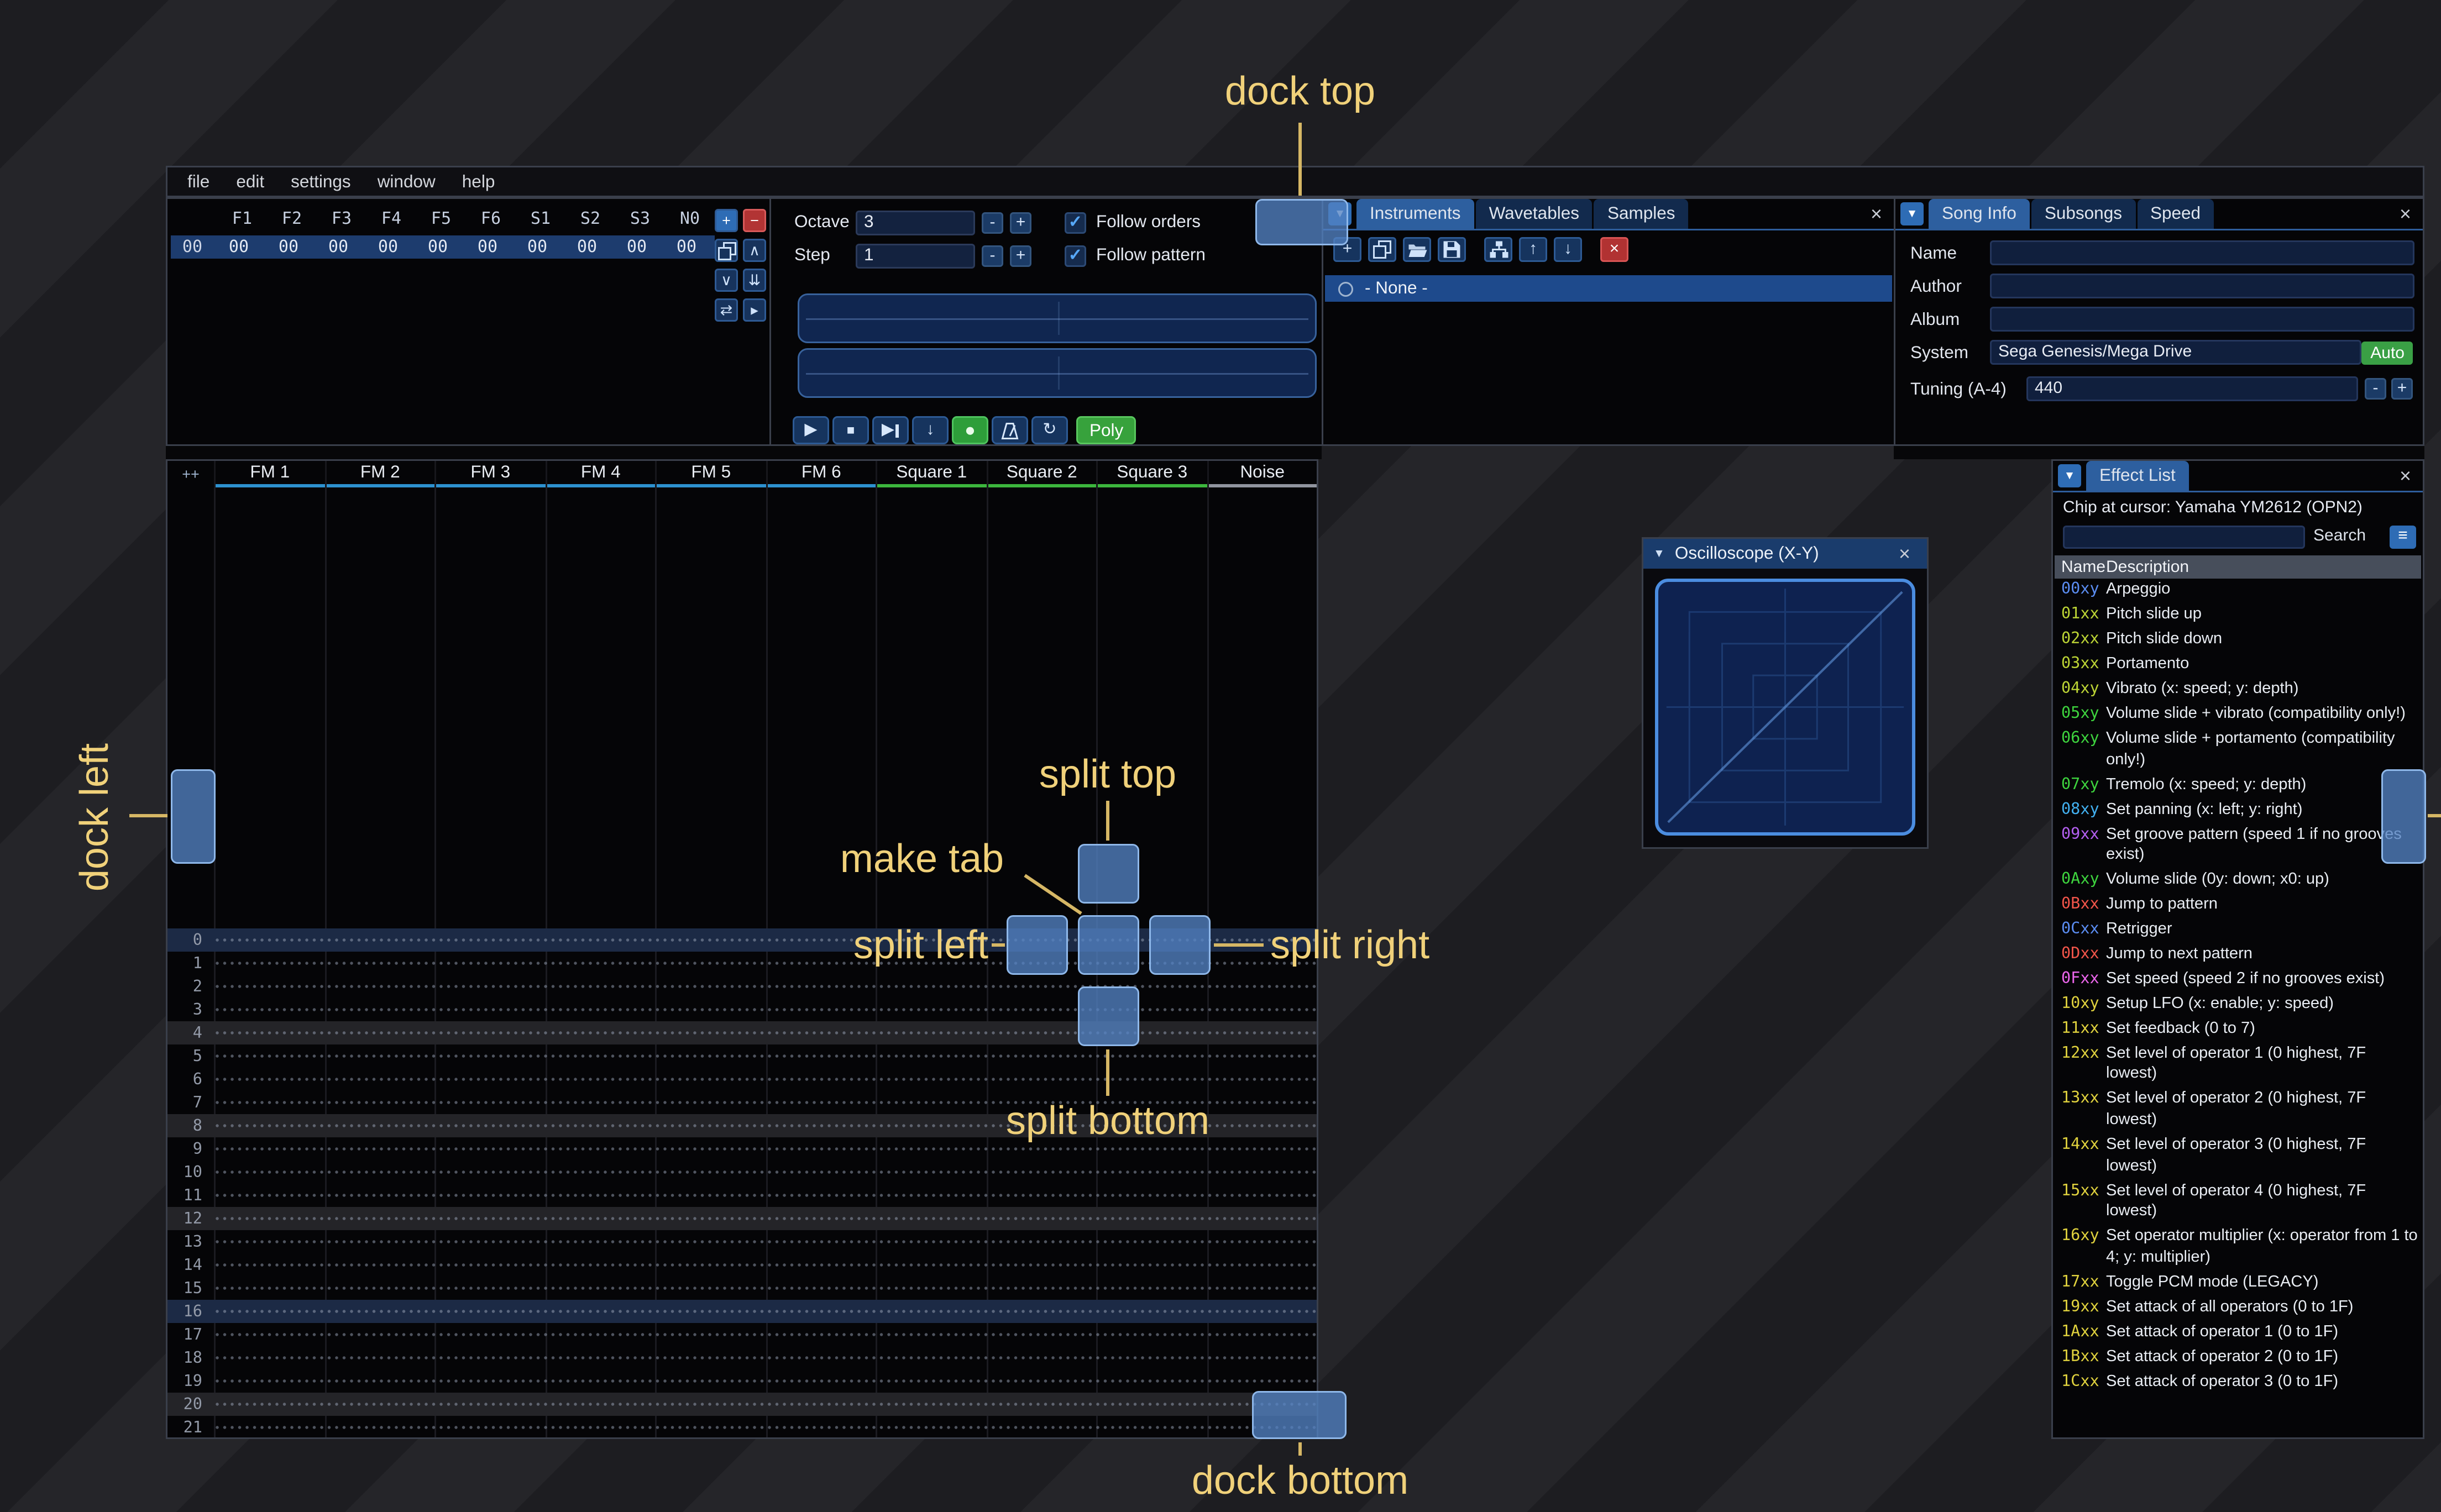 The height and width of the screenshot is (1512, 2441). What do you see at coordinates (379, 474) in the screenshot?
I see `channel-header: FM 2` at bounding box center [379, 474].